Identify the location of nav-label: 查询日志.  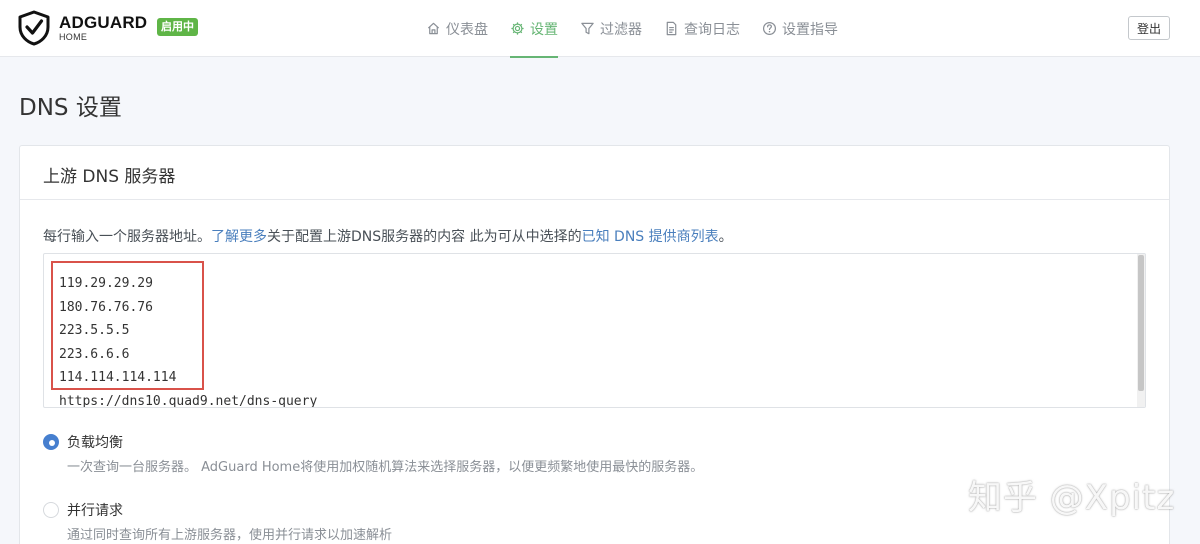
(712, 29).